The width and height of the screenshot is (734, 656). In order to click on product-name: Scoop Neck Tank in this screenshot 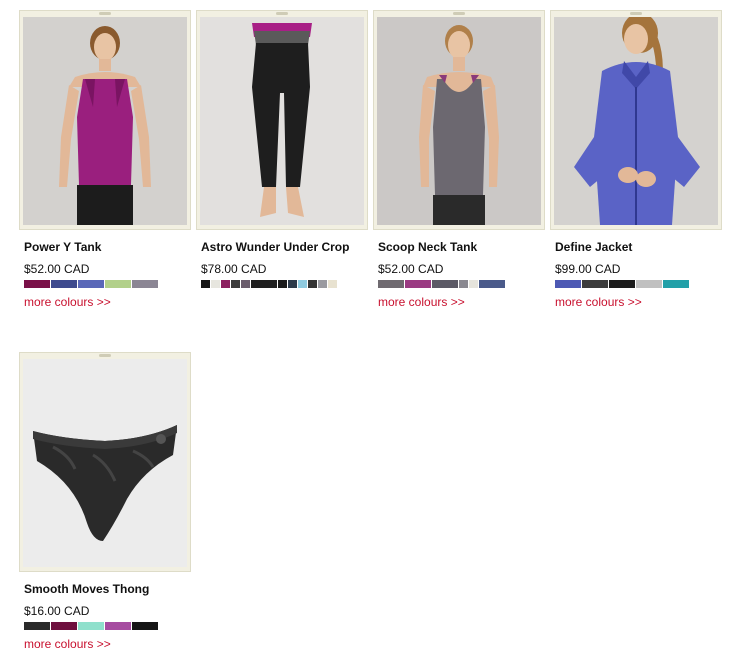, I will do `click(427, 247)`.